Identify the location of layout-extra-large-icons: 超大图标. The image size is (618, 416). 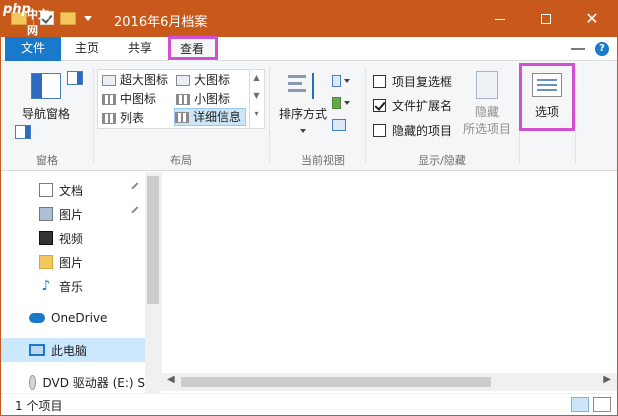
(135, 80).